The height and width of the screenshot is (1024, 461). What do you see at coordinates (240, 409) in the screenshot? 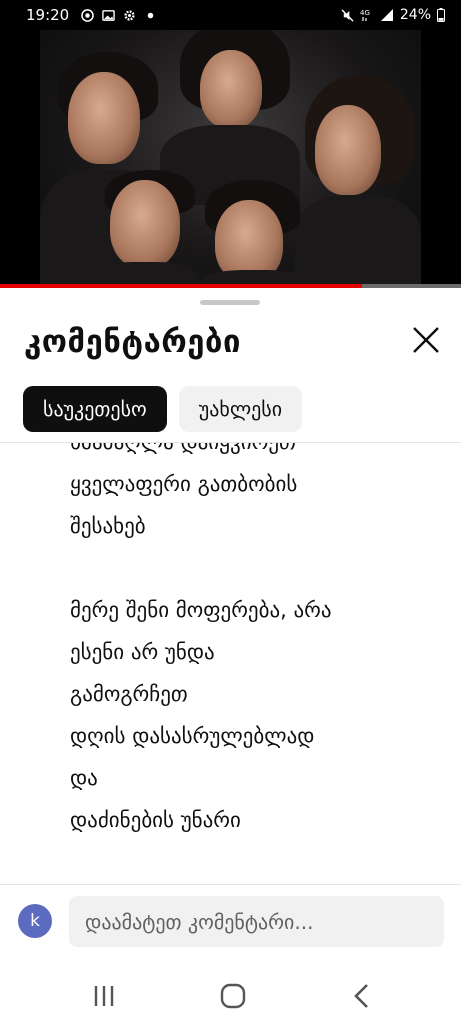
I see `tab-newest: უახლესი` at bounding box center [240, 409].